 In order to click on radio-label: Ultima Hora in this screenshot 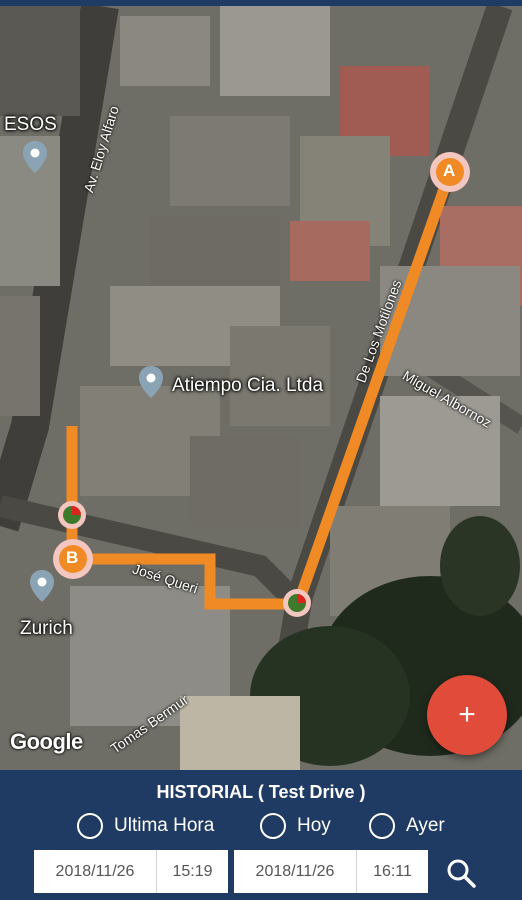, I will do `click(164, 825)`.